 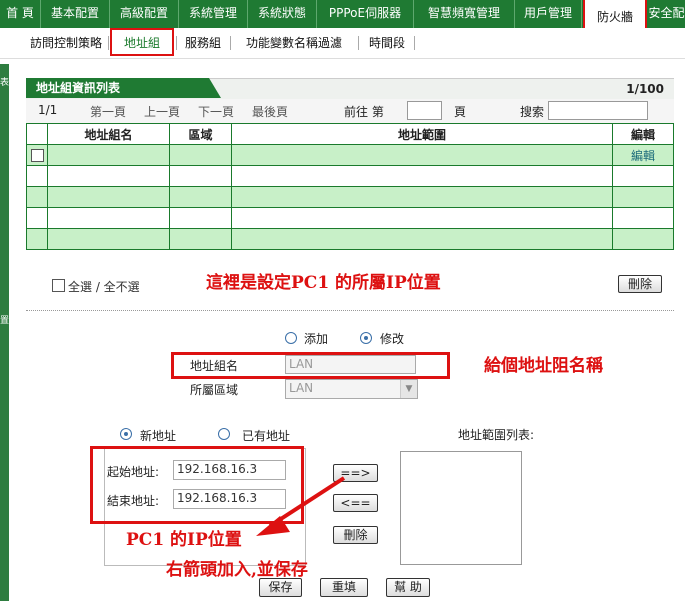 I want to click on select-all-label: 全選 / 全不選, so click(x=104, y=286).